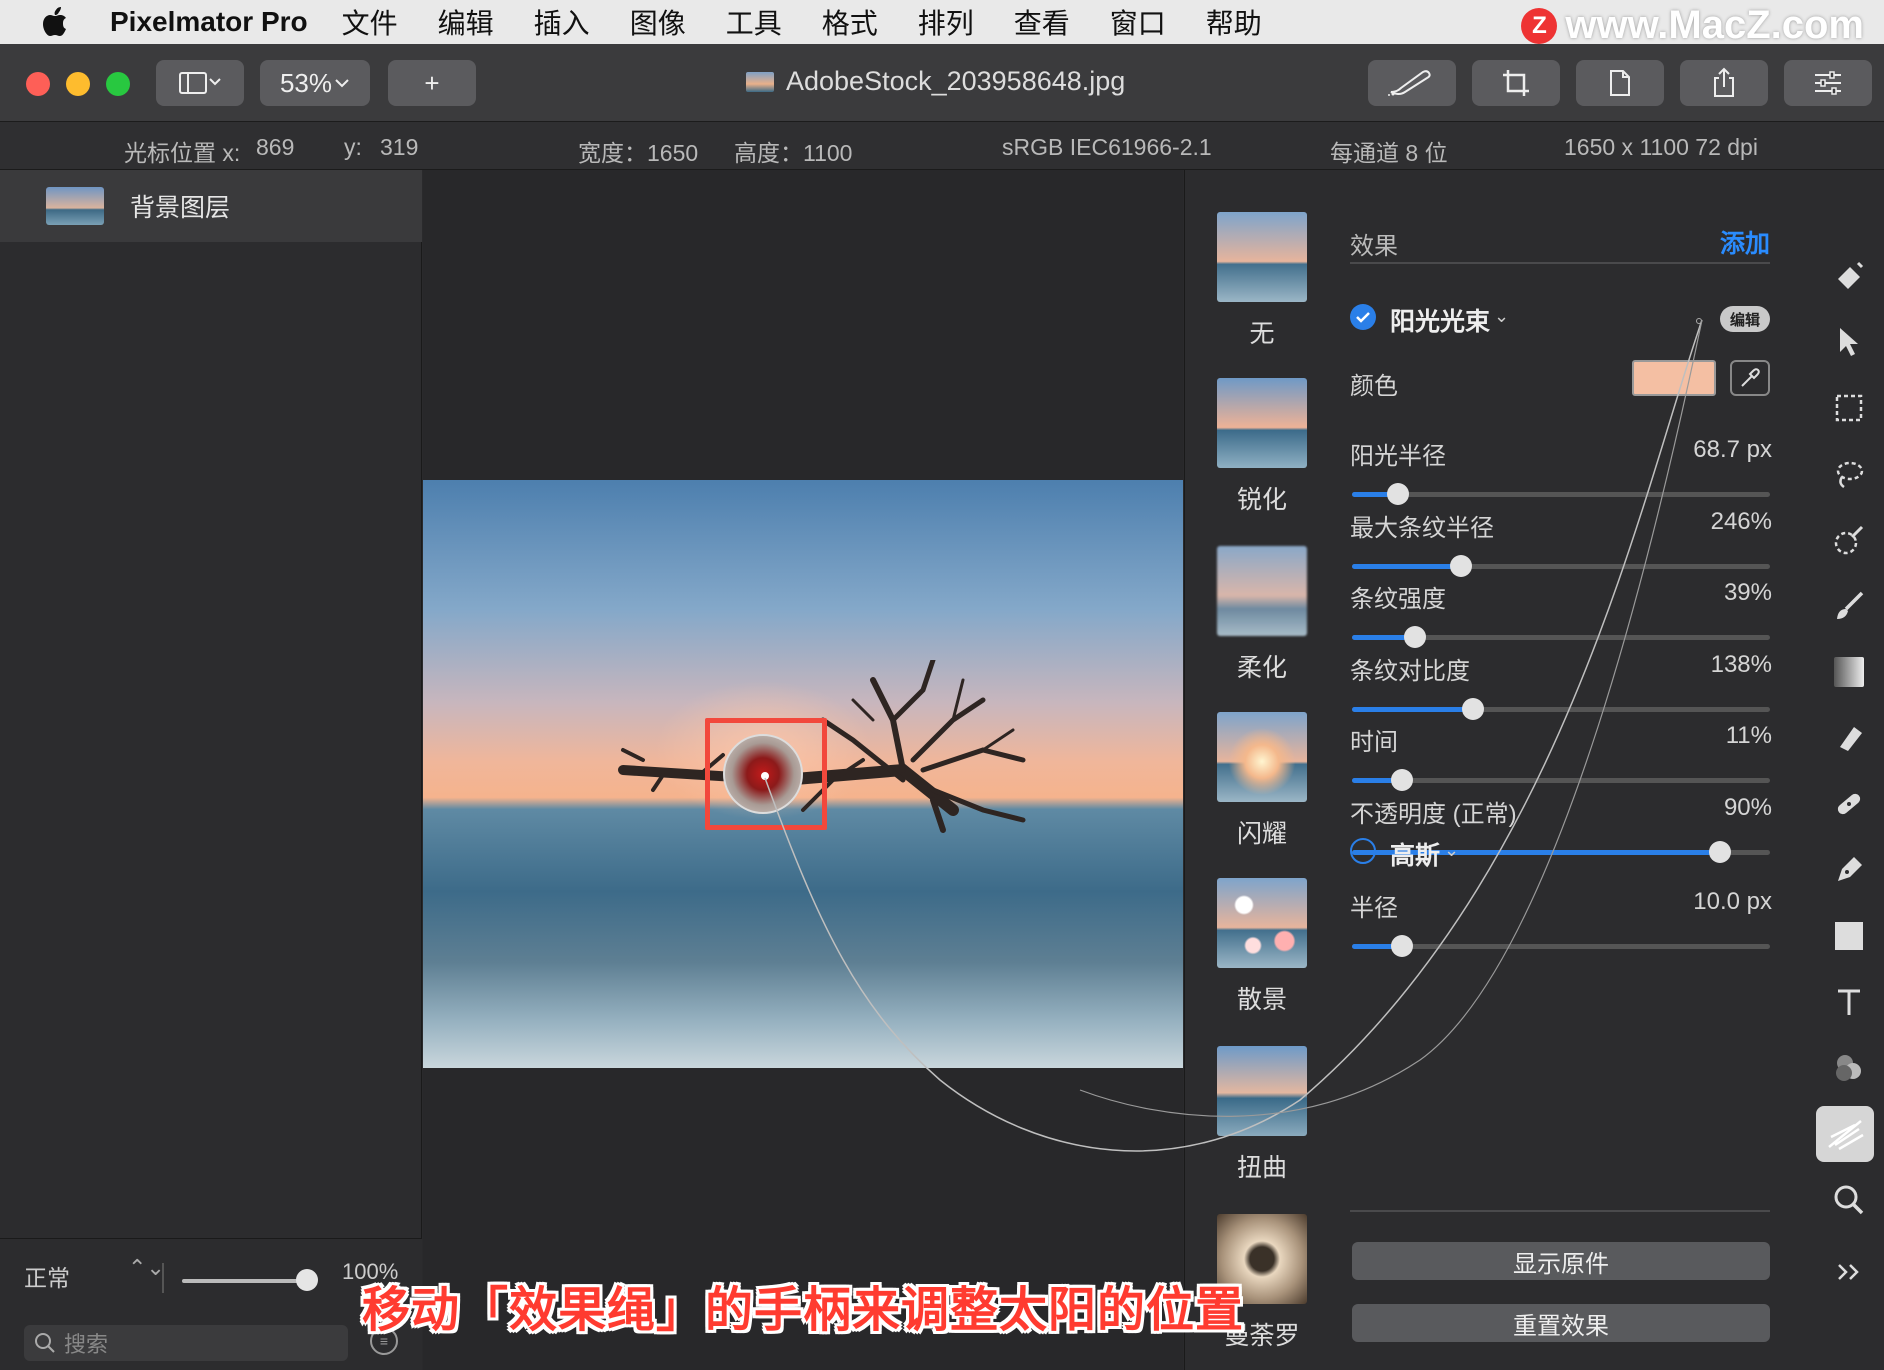  I want to click on preset-shine: 闪耀, so click(1262, 781).